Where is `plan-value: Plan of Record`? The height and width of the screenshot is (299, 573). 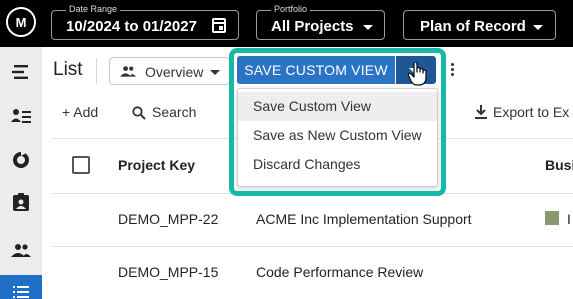
plan-value: Plan of Record is located at coordinates (473, 26).